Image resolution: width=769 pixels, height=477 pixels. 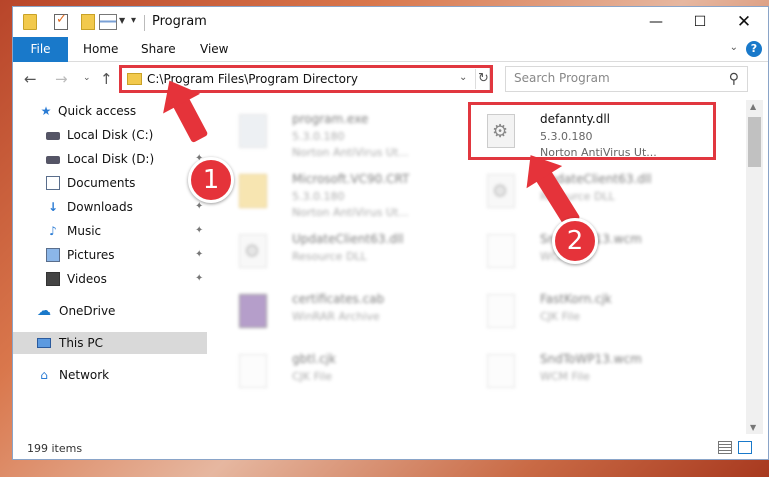 I want to click on sidebar-item-label: Quick access, so click(x=97, y=111).